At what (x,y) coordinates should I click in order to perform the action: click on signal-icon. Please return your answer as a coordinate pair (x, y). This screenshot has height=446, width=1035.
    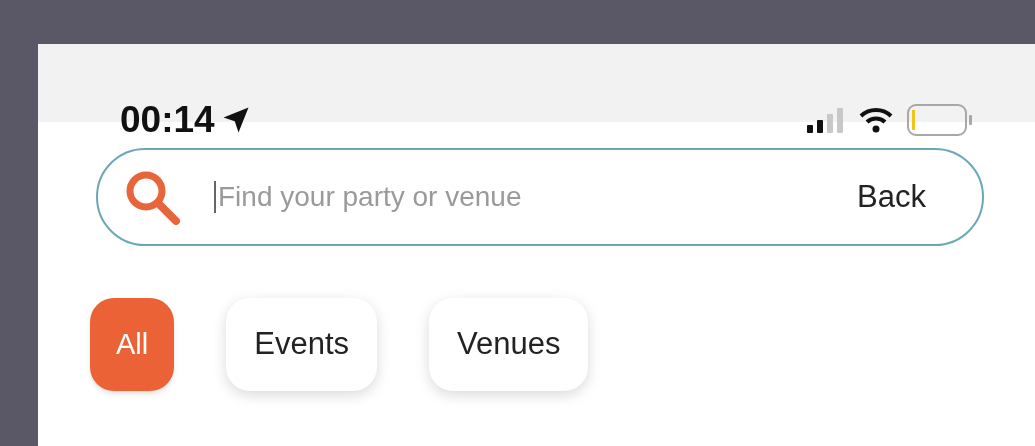
    Looking at the image, I should click on (826, 120).